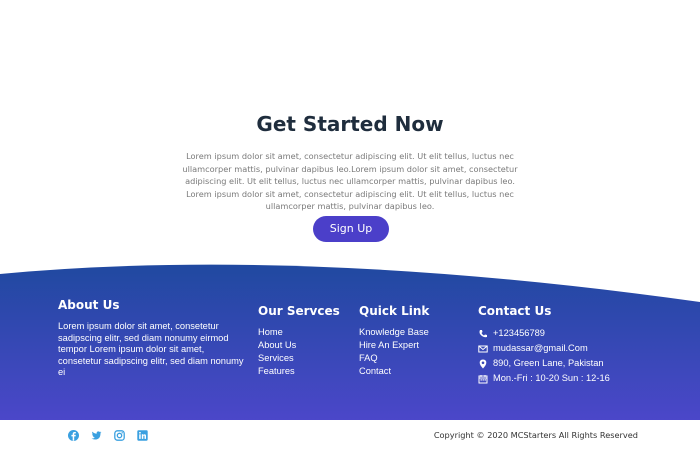  Describe the element at coordinates (483, 378) in the screenshot. I see `calendar-icon` at that location.